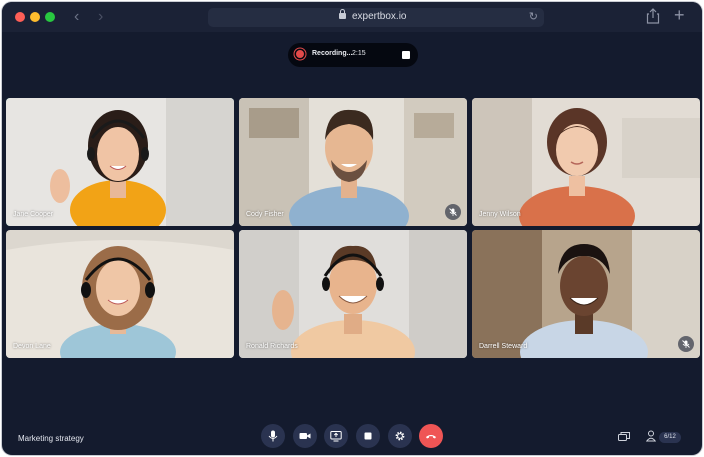 The image size is (704, 457). I want to click on camera-icon, so click(305, 436).